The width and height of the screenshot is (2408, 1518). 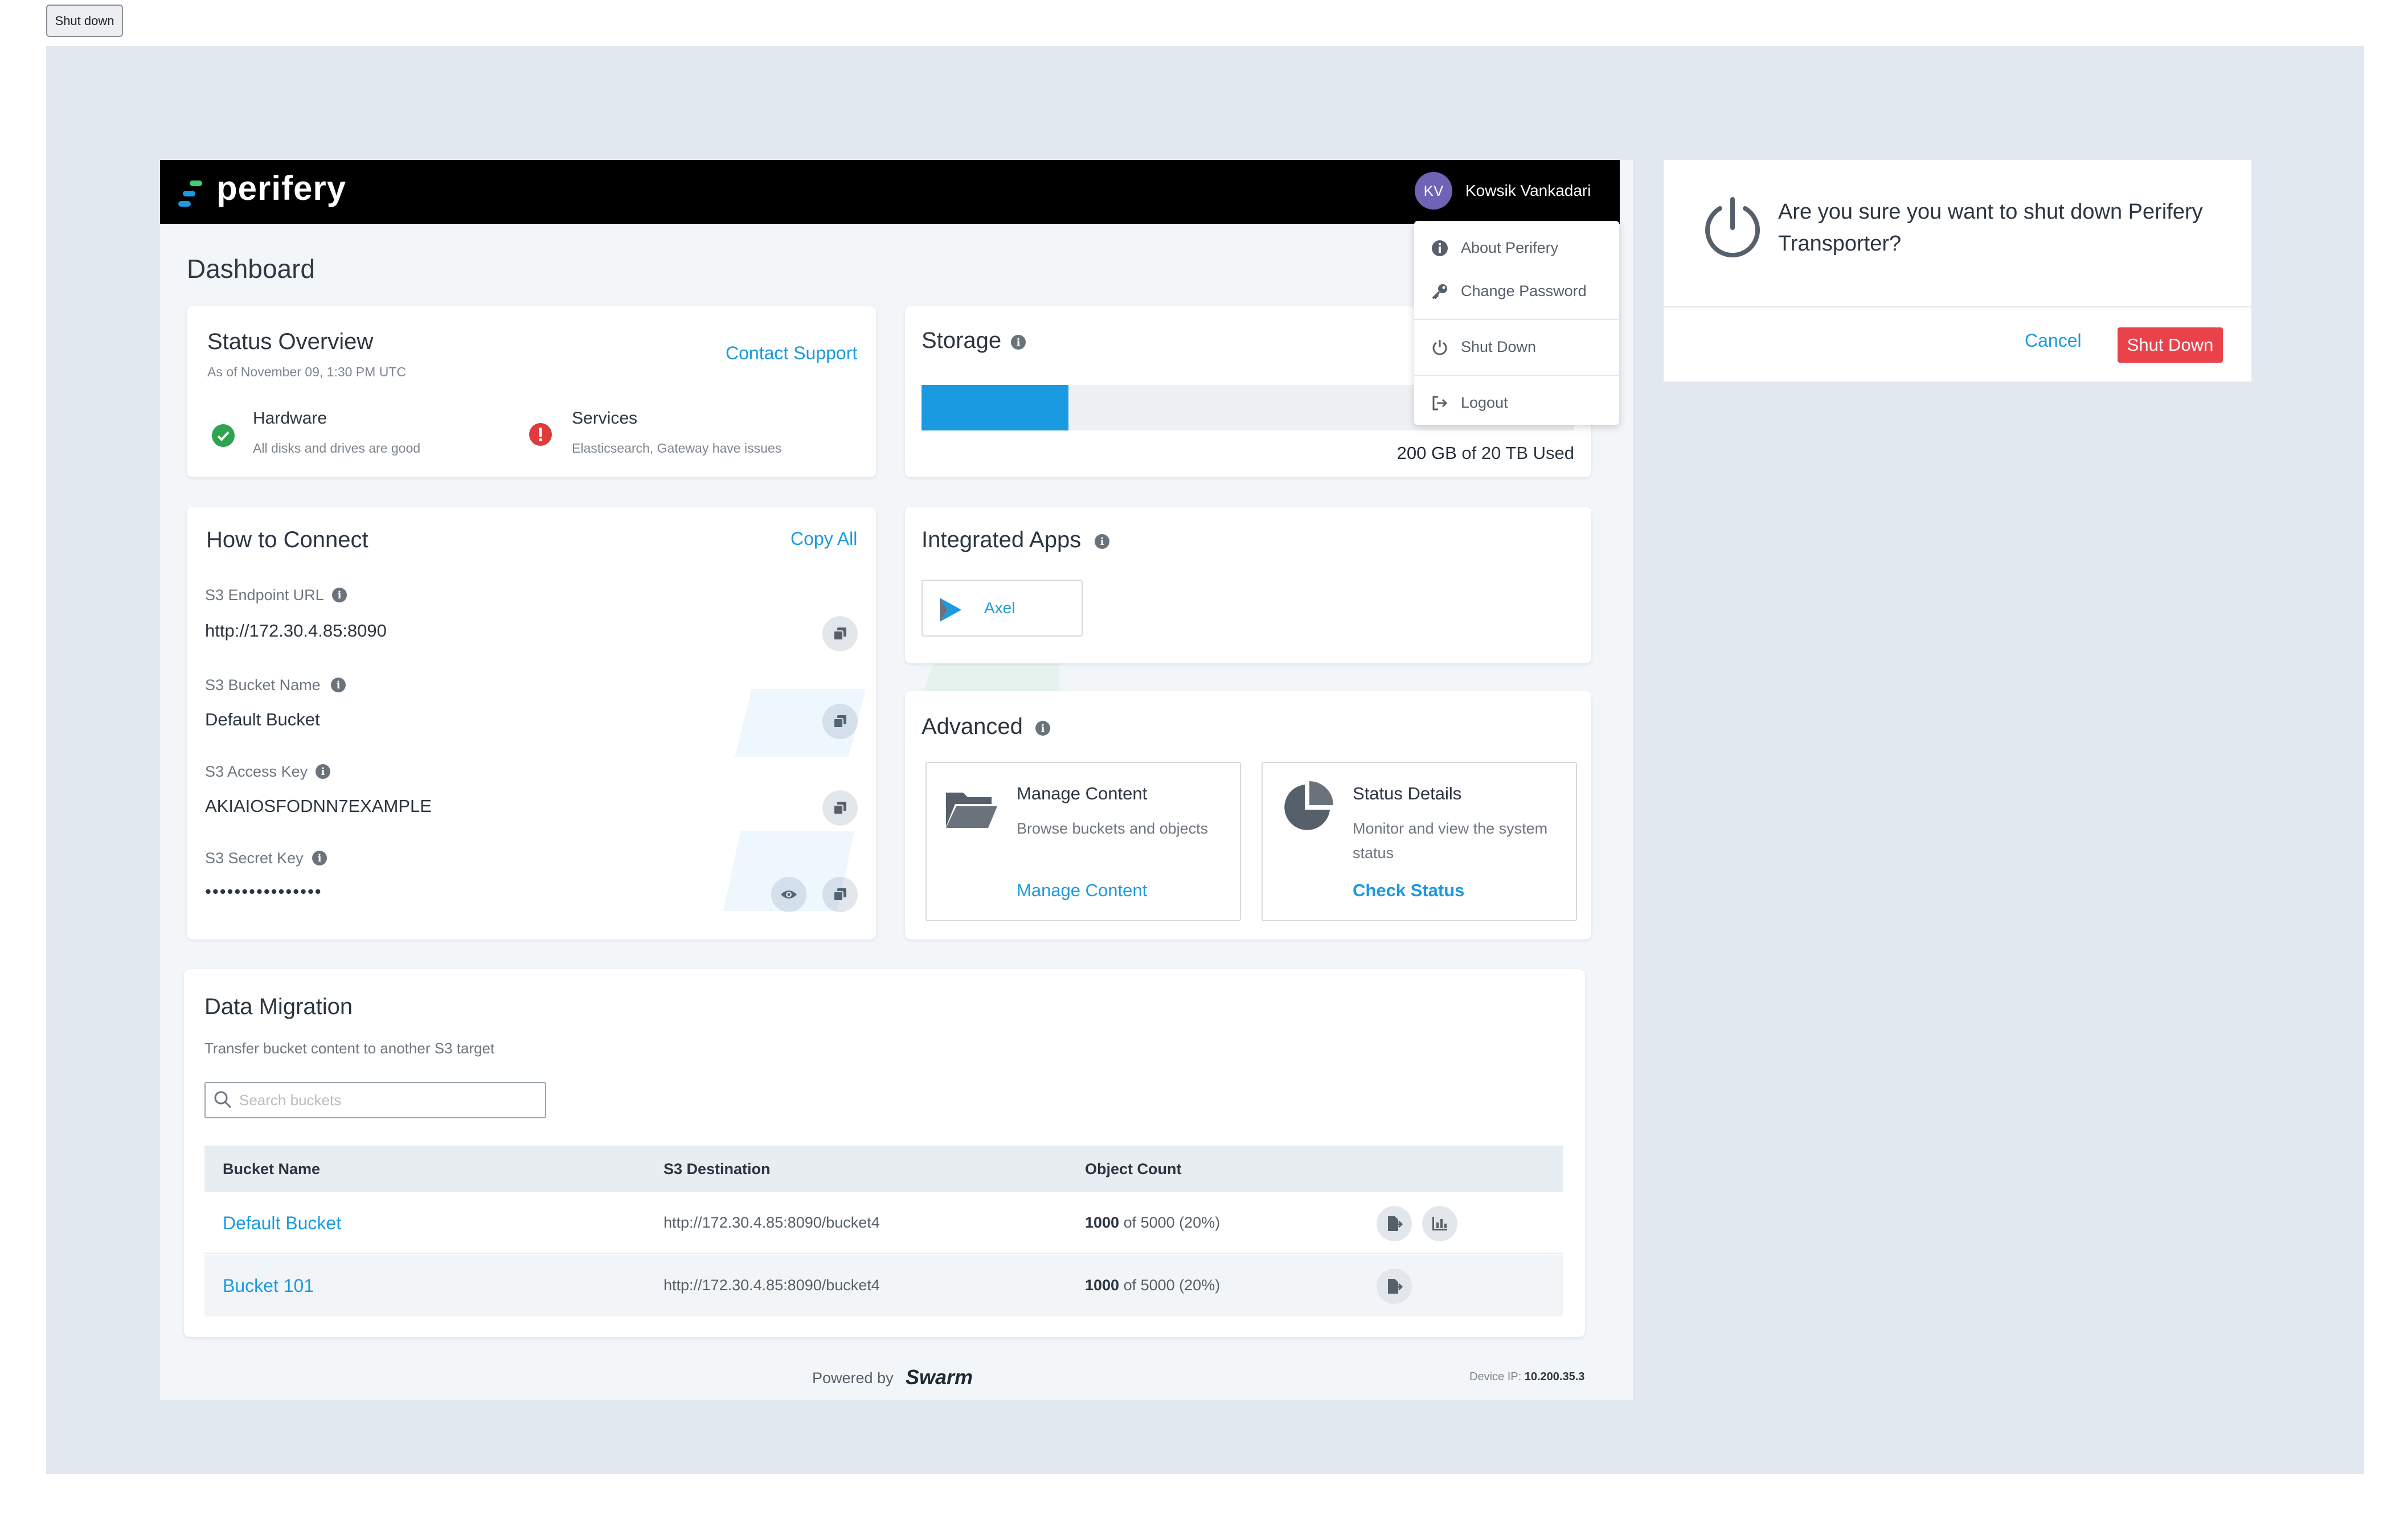 What do you see at coordinates (1407, 793) in the screenshot?
I see `status-details-title: Status Details` at bounding box center [1407, 793].